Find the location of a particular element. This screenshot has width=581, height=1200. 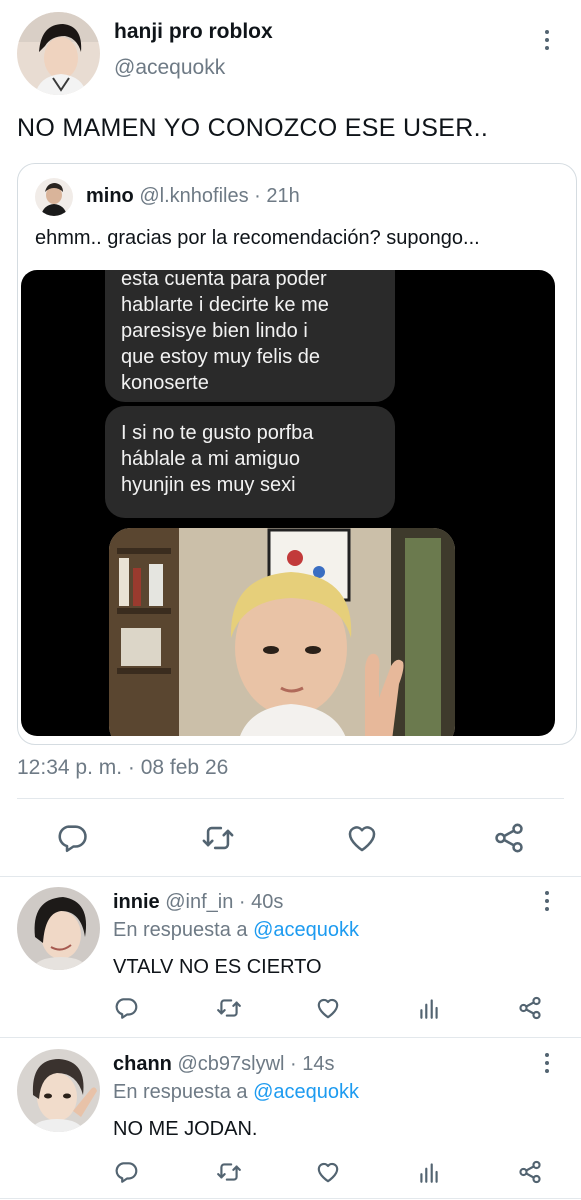

quoted-time: · 21h is located at coordinates (277, 196).